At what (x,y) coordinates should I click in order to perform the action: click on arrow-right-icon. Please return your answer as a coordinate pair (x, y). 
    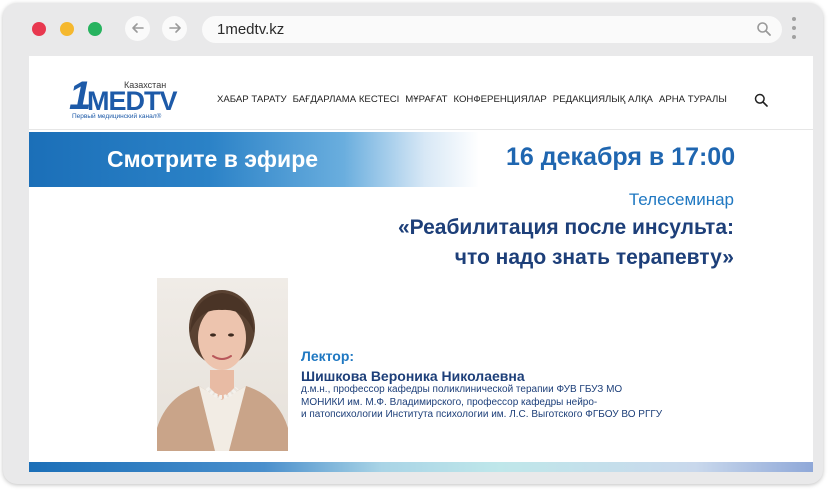
    Looking at the image, I should click on (174, 28).